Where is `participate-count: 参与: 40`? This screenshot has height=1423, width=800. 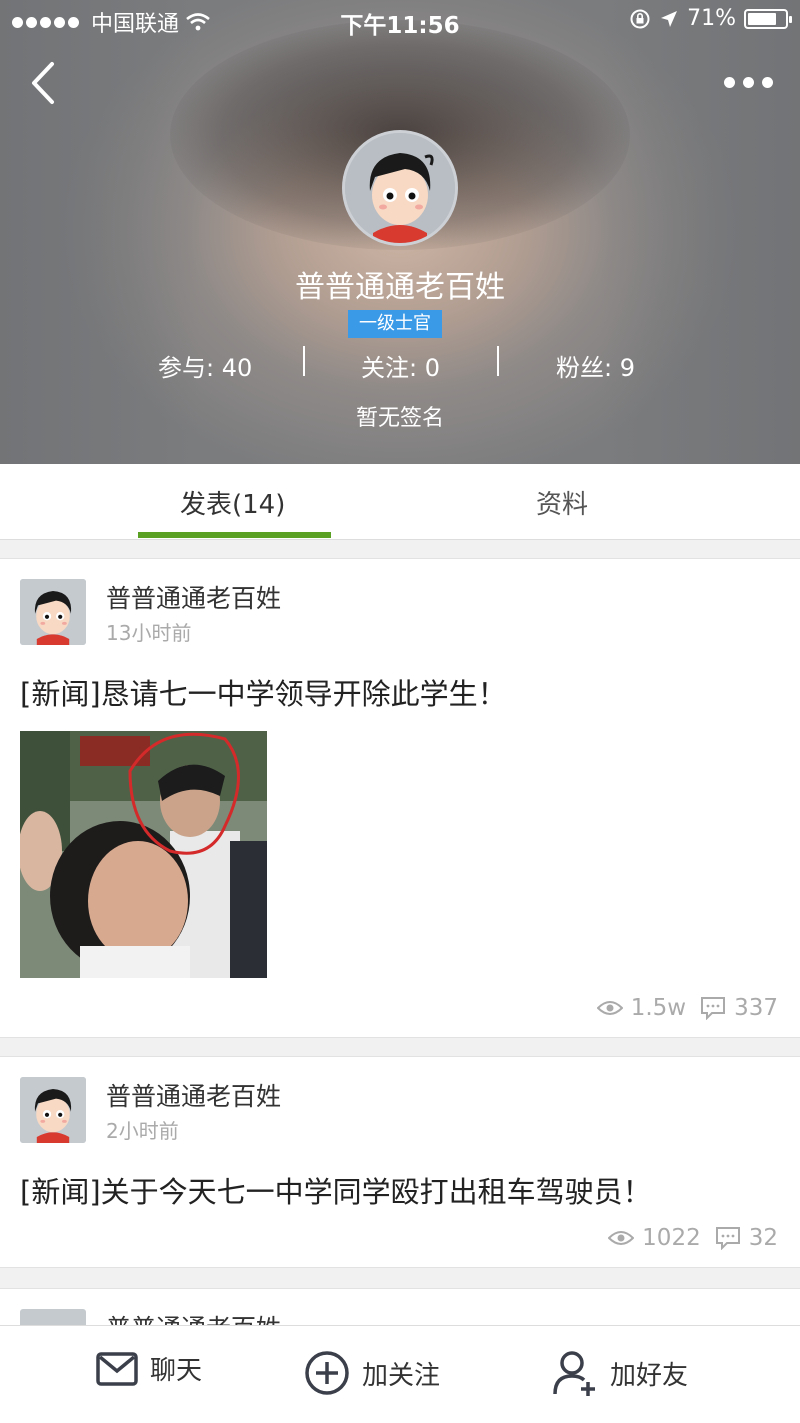 participate-count: 参与: 40 is located at coordinates (205, 365).